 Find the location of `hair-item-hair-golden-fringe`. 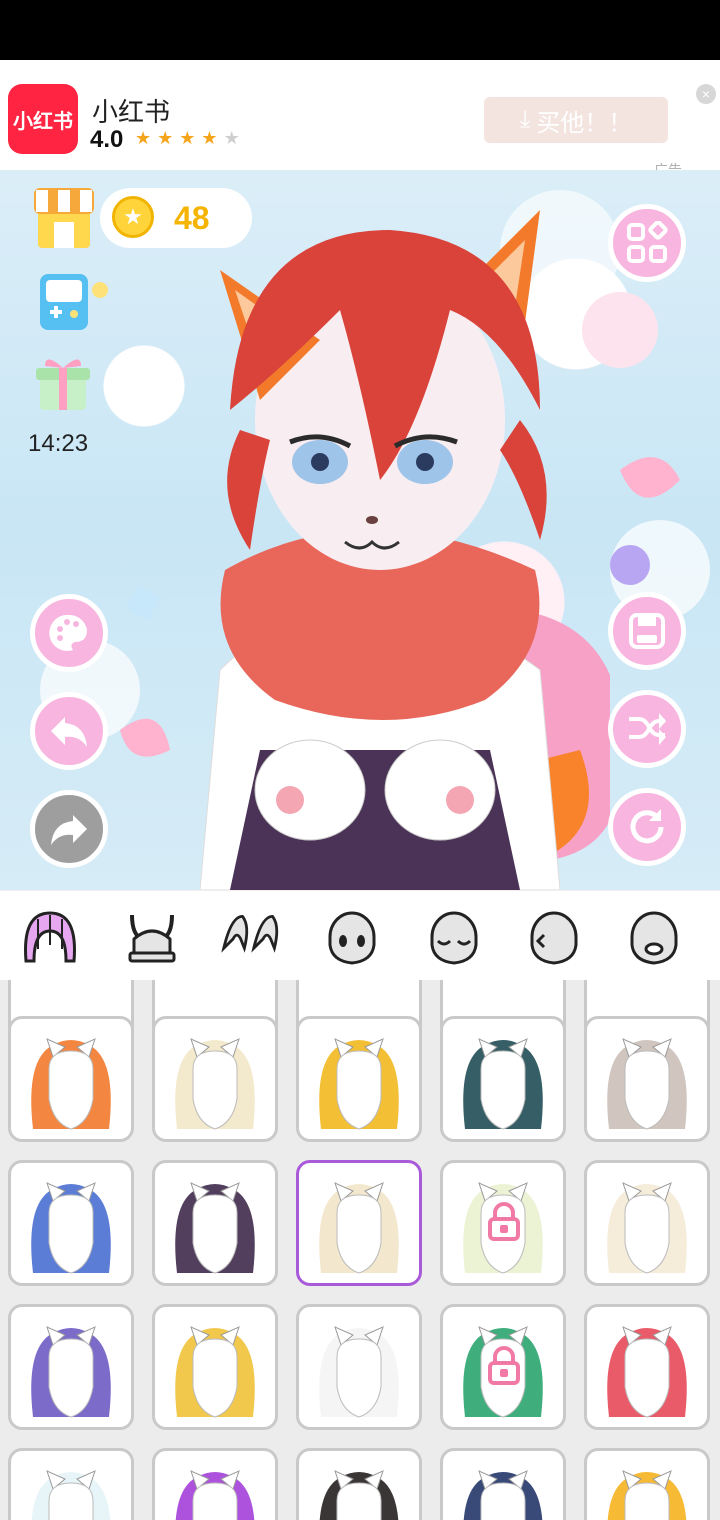

hair-item-hair-golden-fringe is located at coordinates (647, 1484).